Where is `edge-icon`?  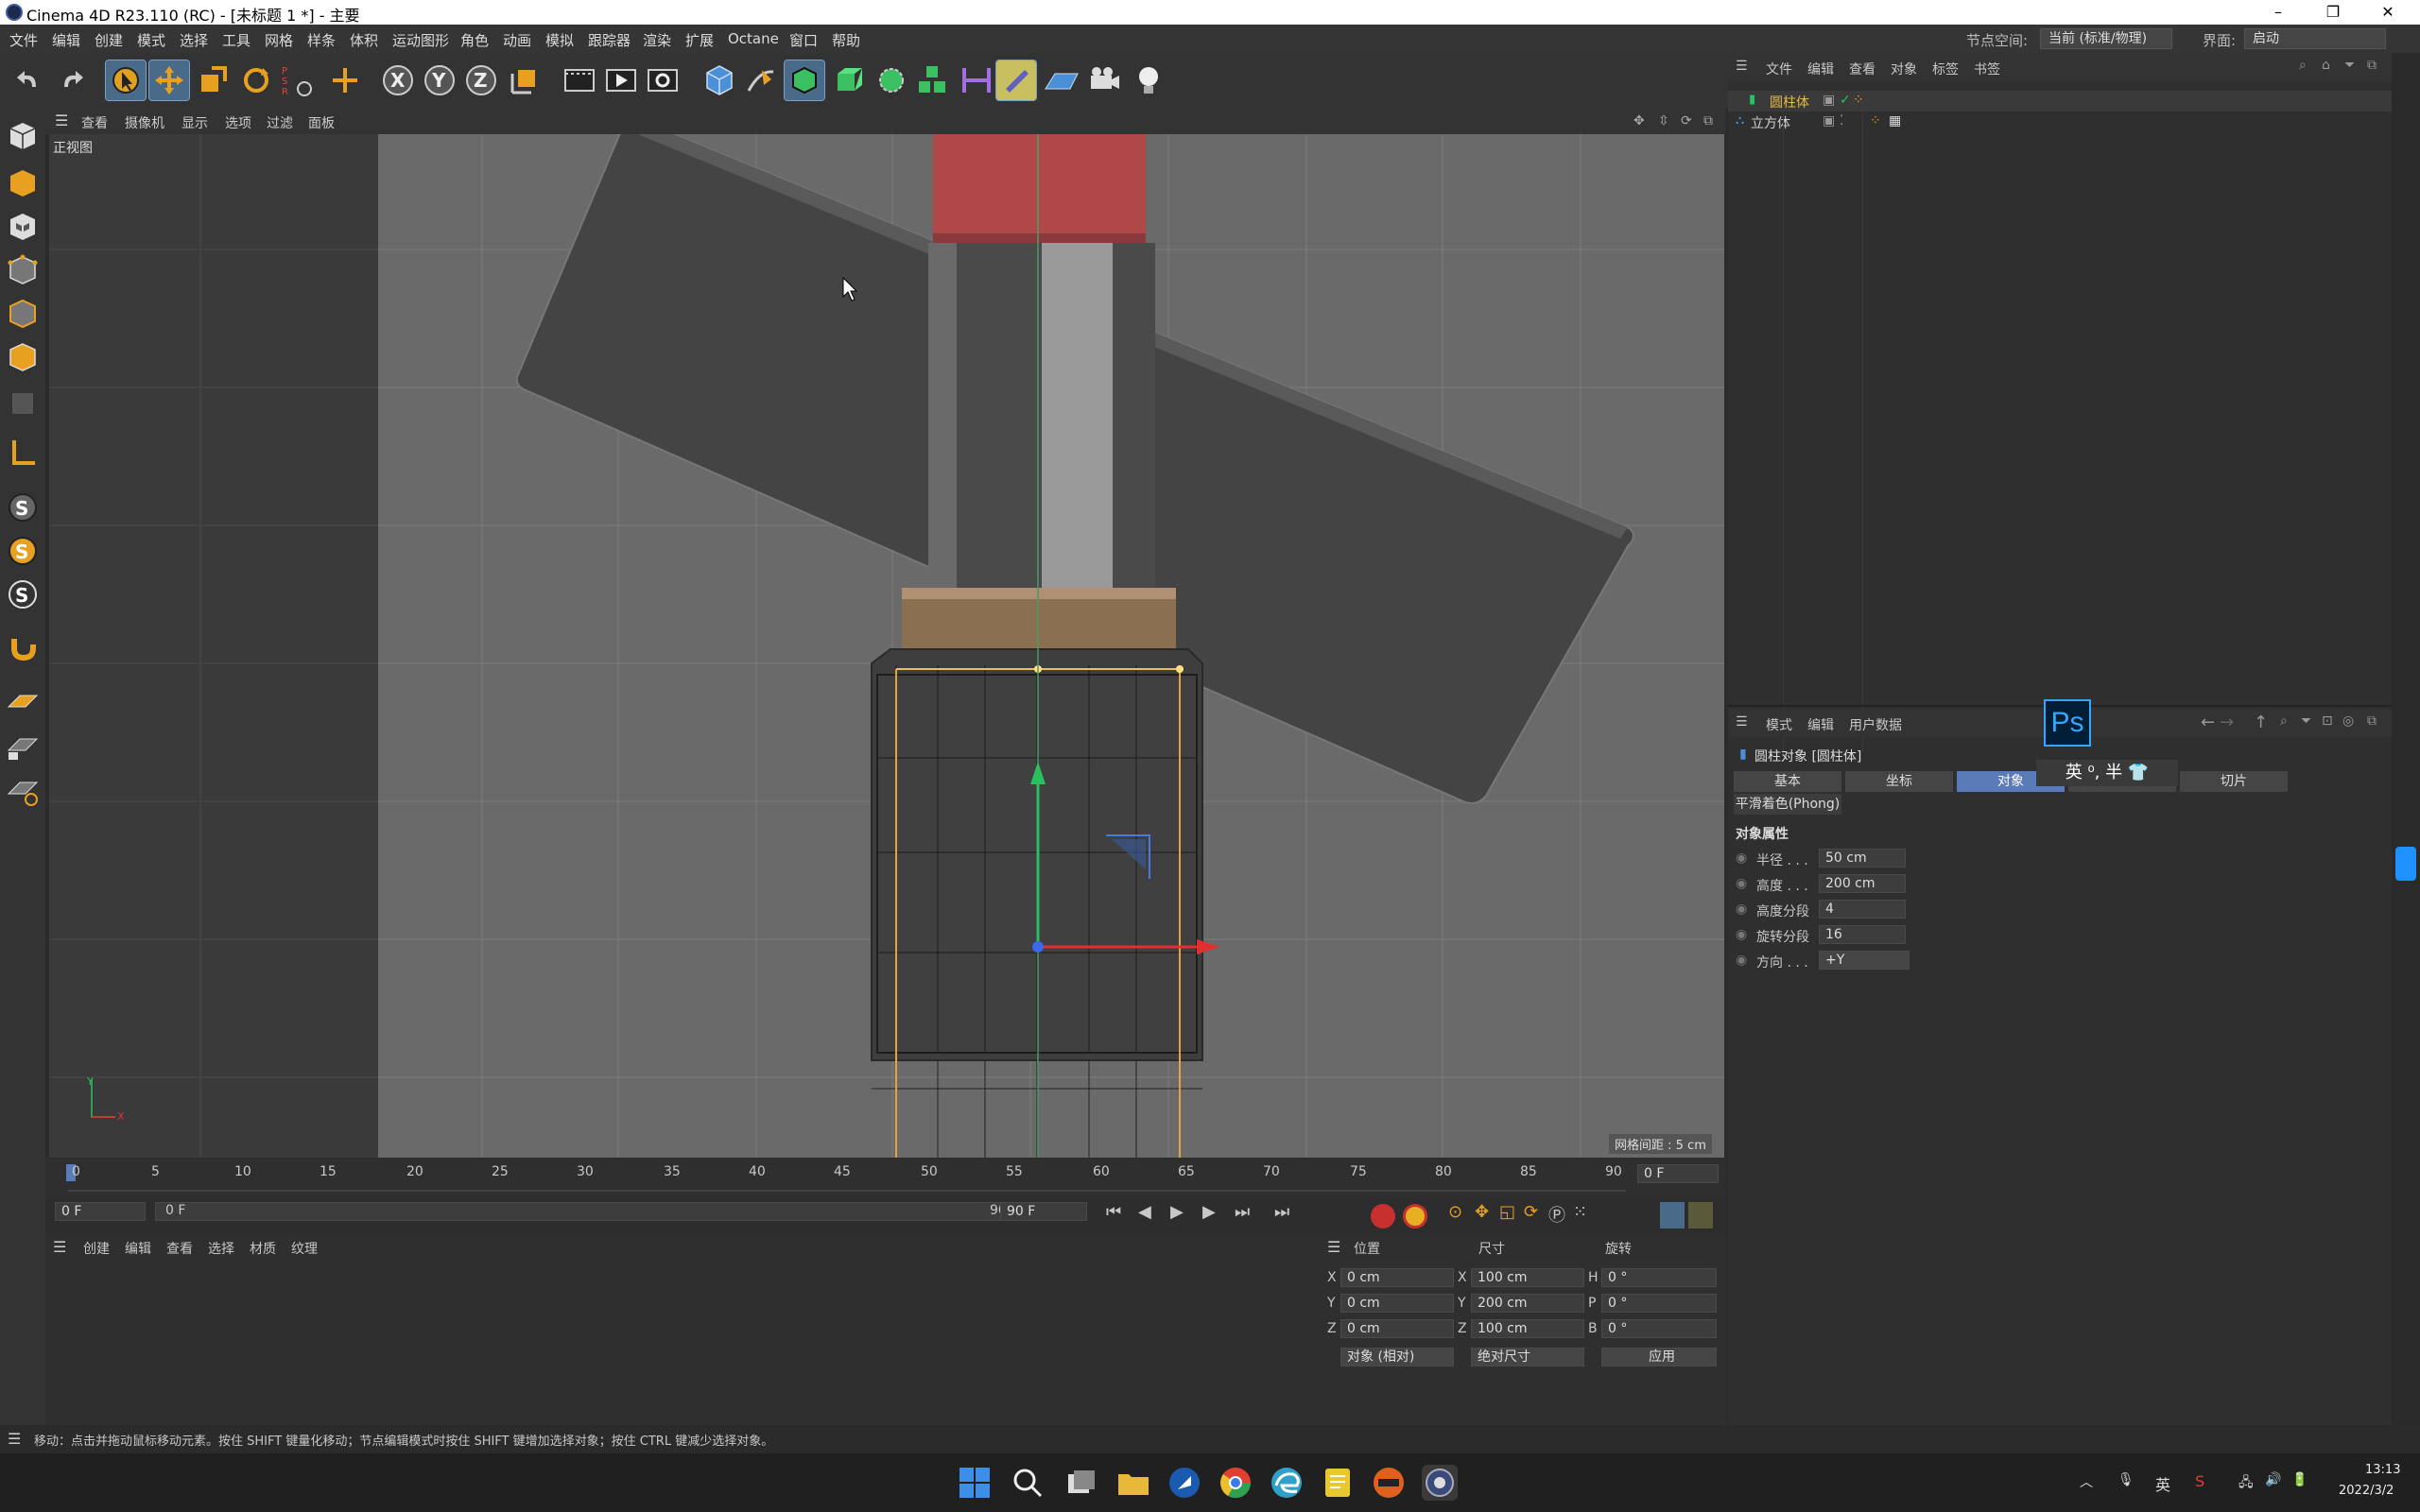
edge-icon is located at coordinates (1287, 1483).